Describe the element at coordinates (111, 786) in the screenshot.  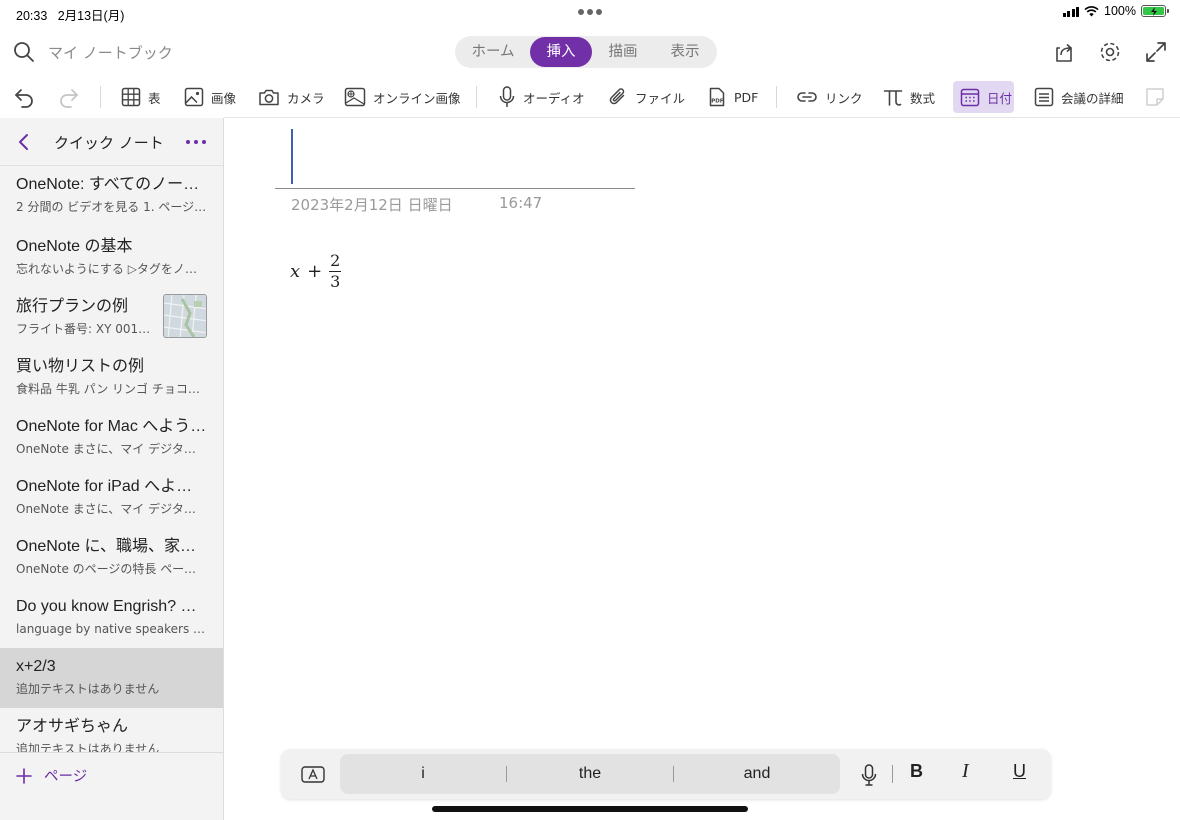
I see `sidebar-footer: ページ` at that location.